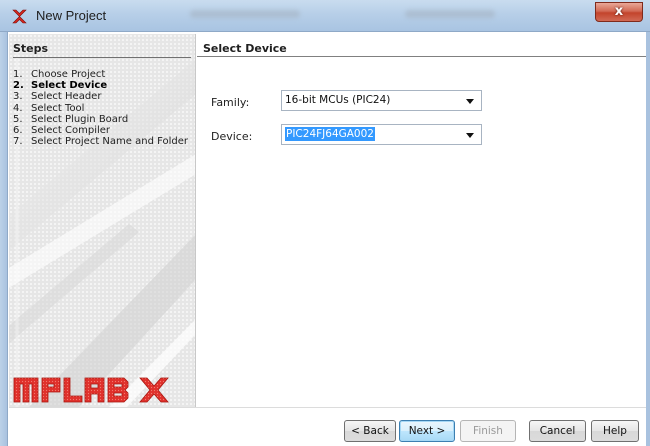 The image size is (650, 446). Describe the element at coordinates (100, 142) in the screenshot. I see `step-item-select-project-name: 7. Select Project Name and Folder` at that location.